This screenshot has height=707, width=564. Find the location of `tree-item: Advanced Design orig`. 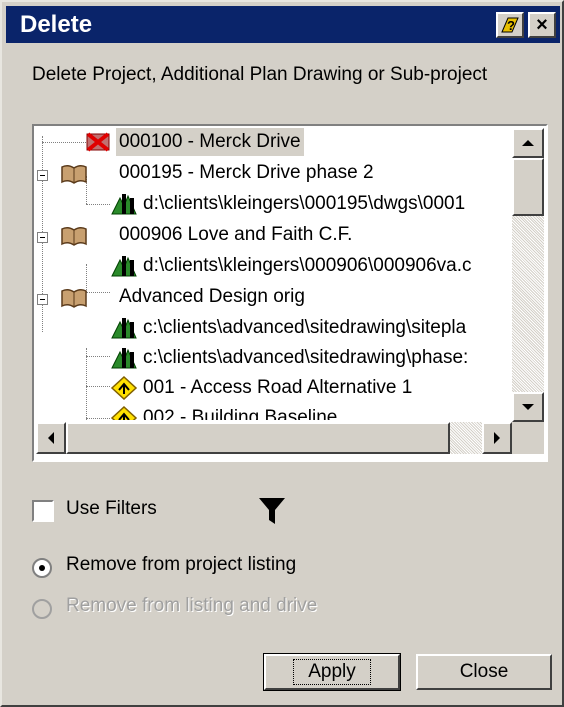

tree-item: Advanced Design orig is located at coordinates (212, 297).